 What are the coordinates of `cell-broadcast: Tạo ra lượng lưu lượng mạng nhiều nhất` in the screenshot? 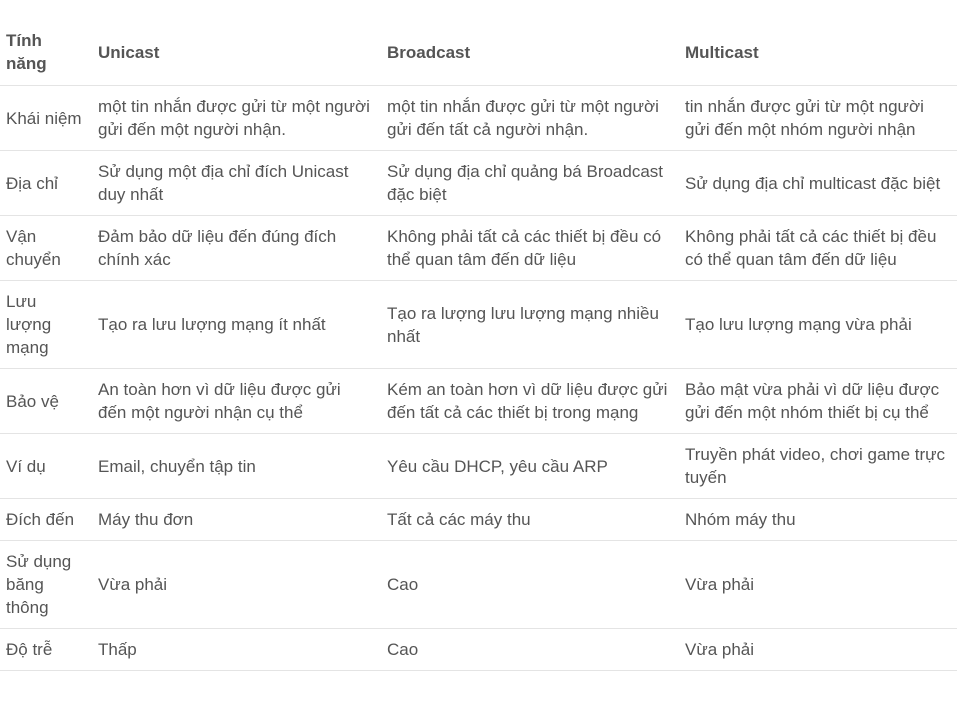 It's located at (530, 324).